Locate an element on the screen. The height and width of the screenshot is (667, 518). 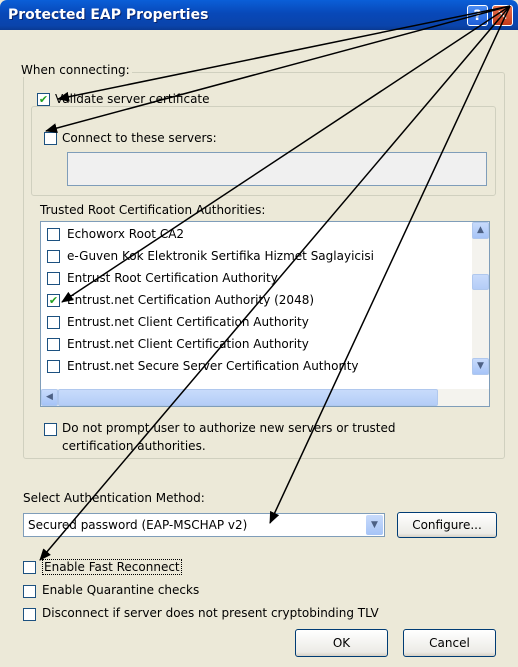
list-item: Entrust Root Certification Authority is located at coordinates (267, 279).